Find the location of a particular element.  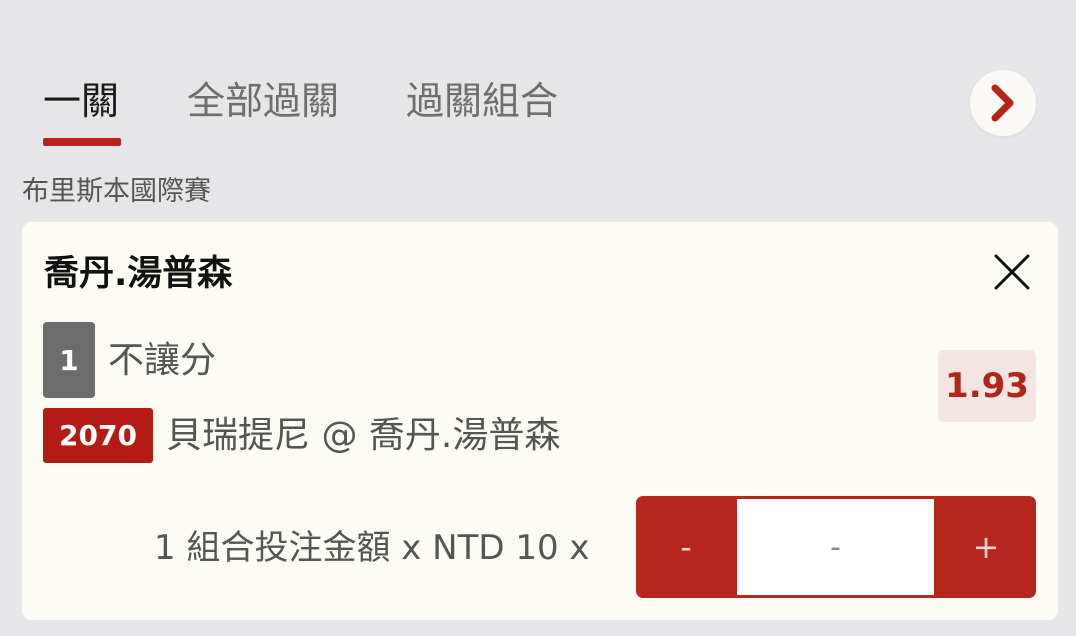

next-tabs-button is located at coordinates (1003, 103).